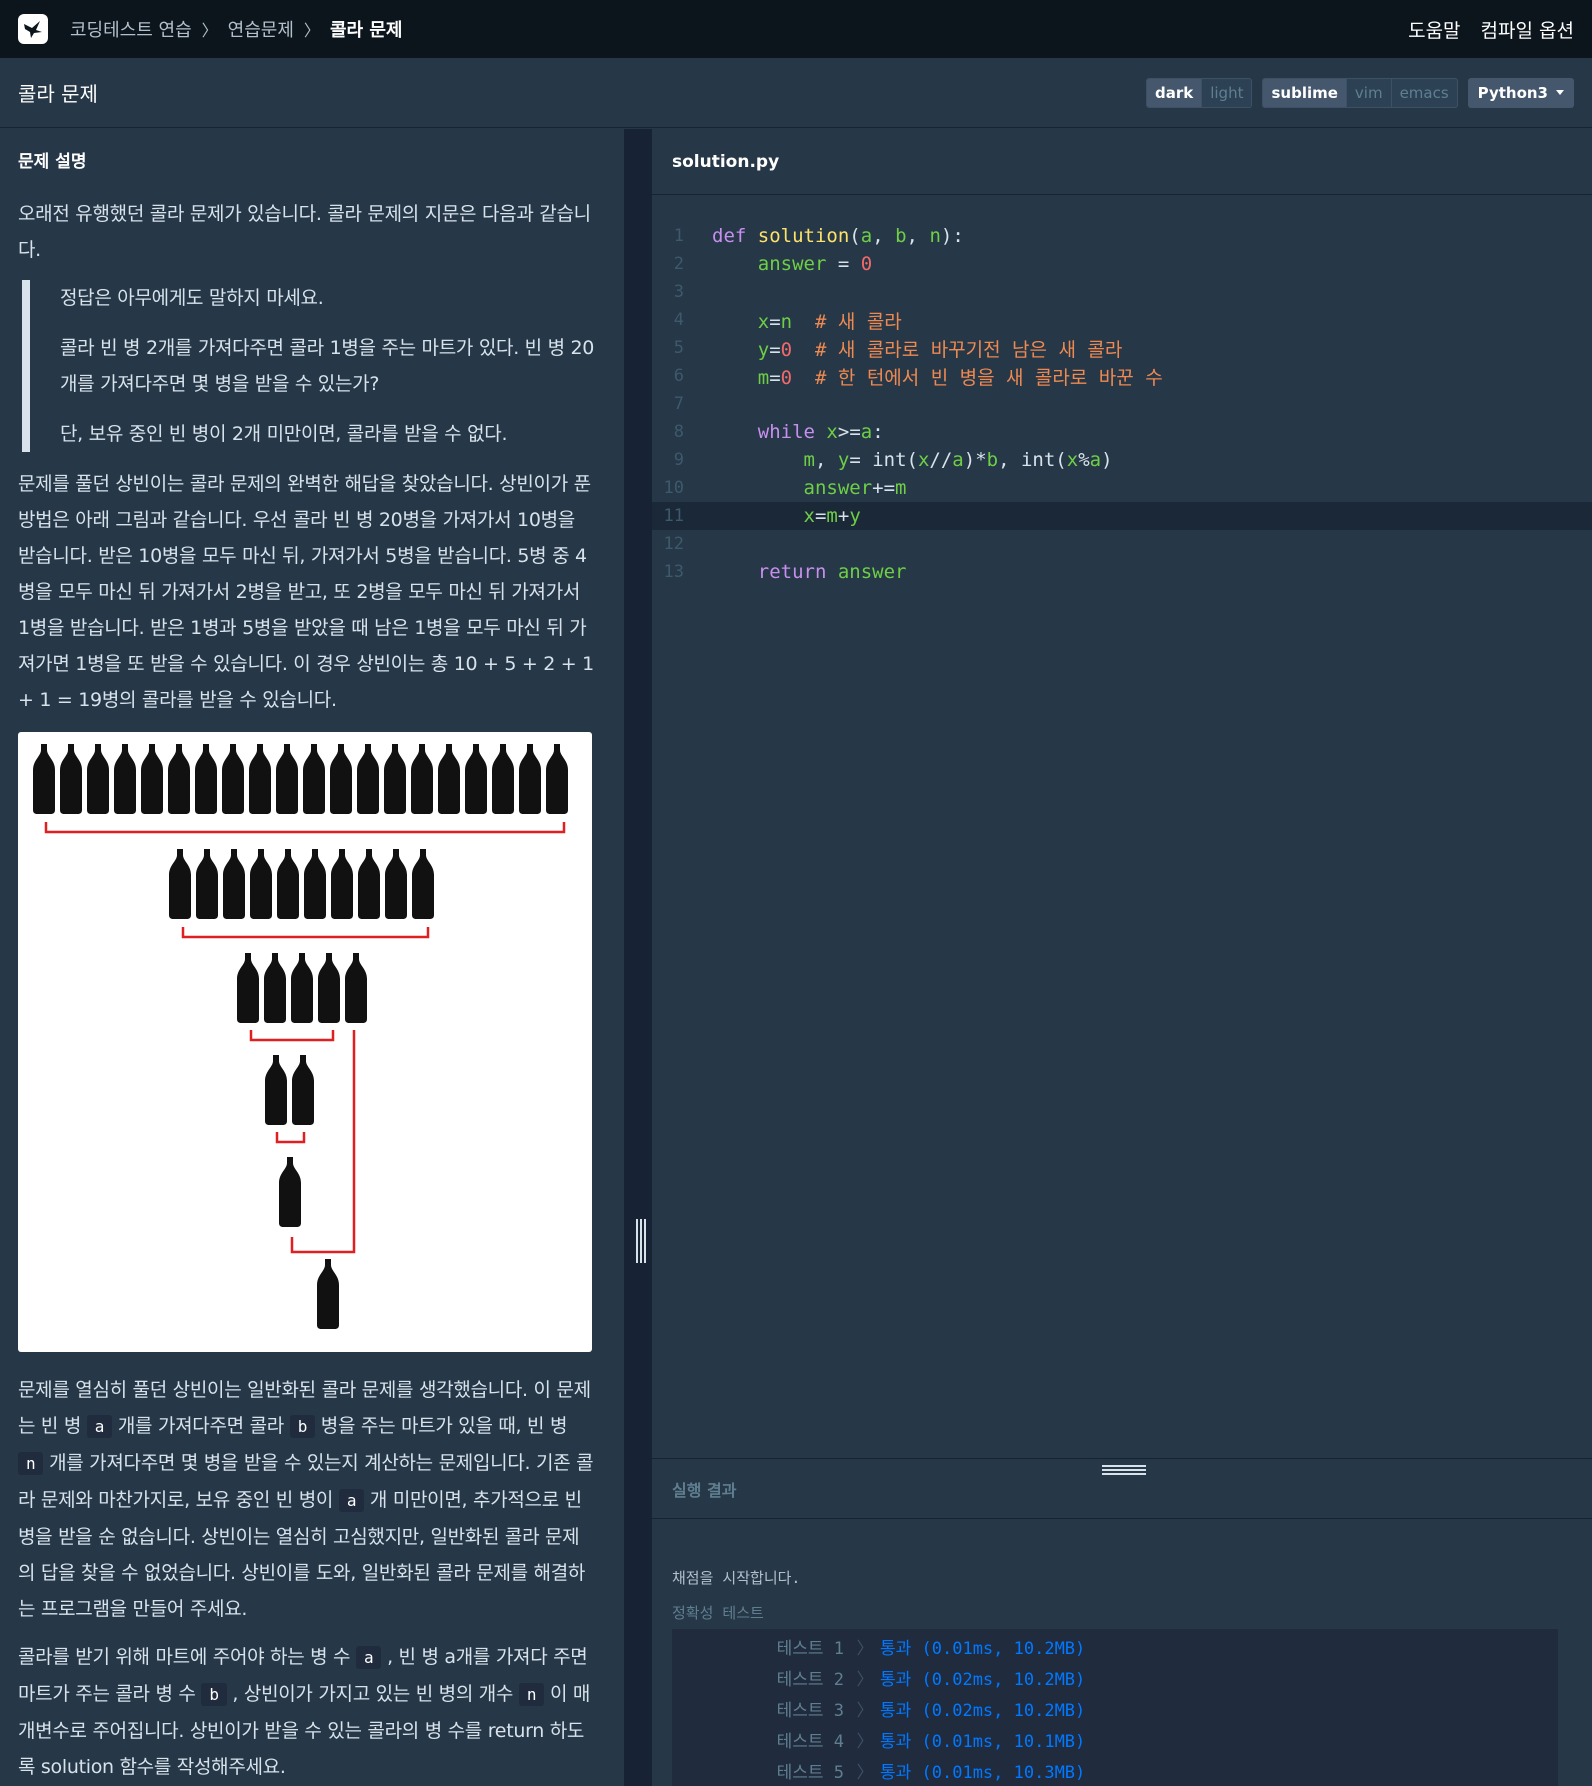 The width and height of the screenshot is (1592, 1786). Describe the element at coordinates (58, 94) in the screenshot. I see `page-title: 콜라 문제` at that location.